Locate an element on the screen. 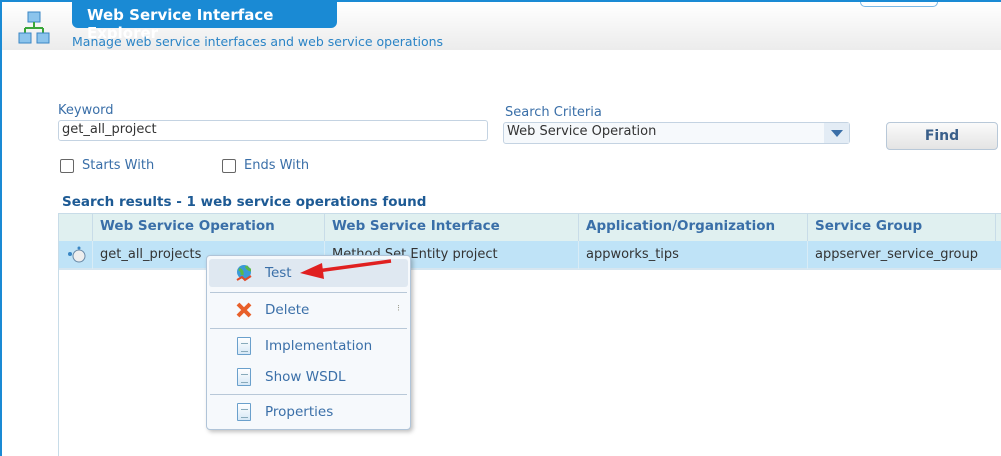 This screenshot has height=456, width=1001. menu-item-delete: Delete ⁝ is located at coordinates (308, 310).